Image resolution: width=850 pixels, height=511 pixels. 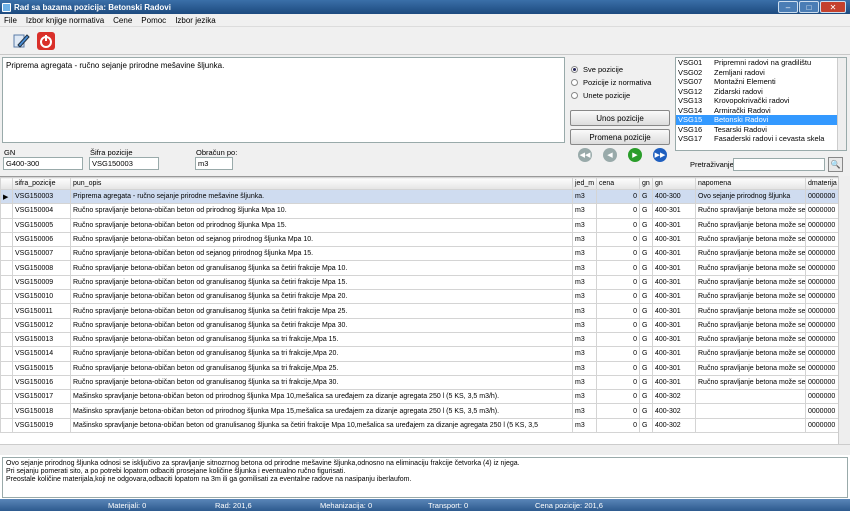 I want to click on search-input, so click(x=779, y=164).